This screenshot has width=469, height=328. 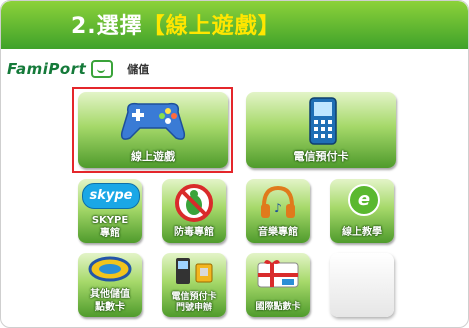 What do you see at coordinates (194, 232) in the screenshot?
I see `tile-antivirus-label: 防毒專館` at bounding box center [194, 232].